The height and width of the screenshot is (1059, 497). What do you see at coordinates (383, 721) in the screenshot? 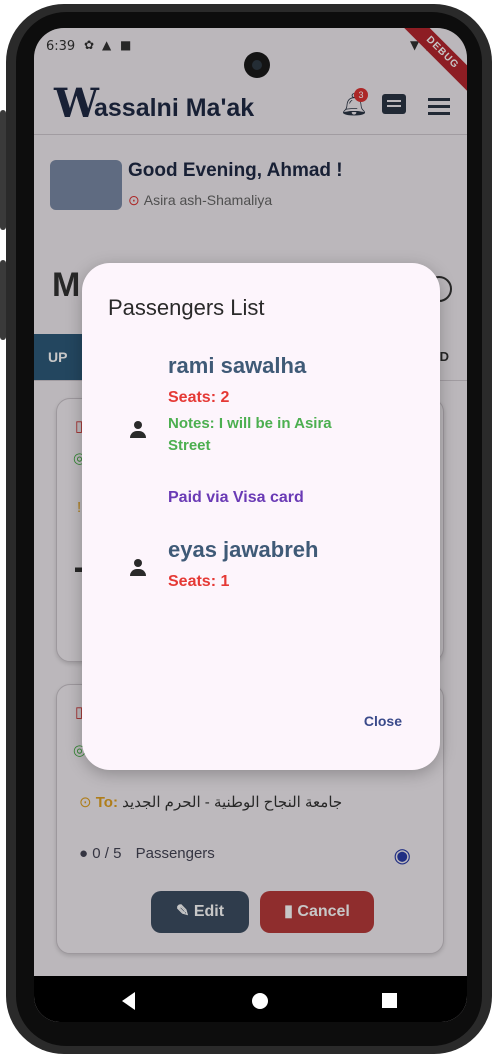
I see `close-button: Close` at bounding box center [383, 721].